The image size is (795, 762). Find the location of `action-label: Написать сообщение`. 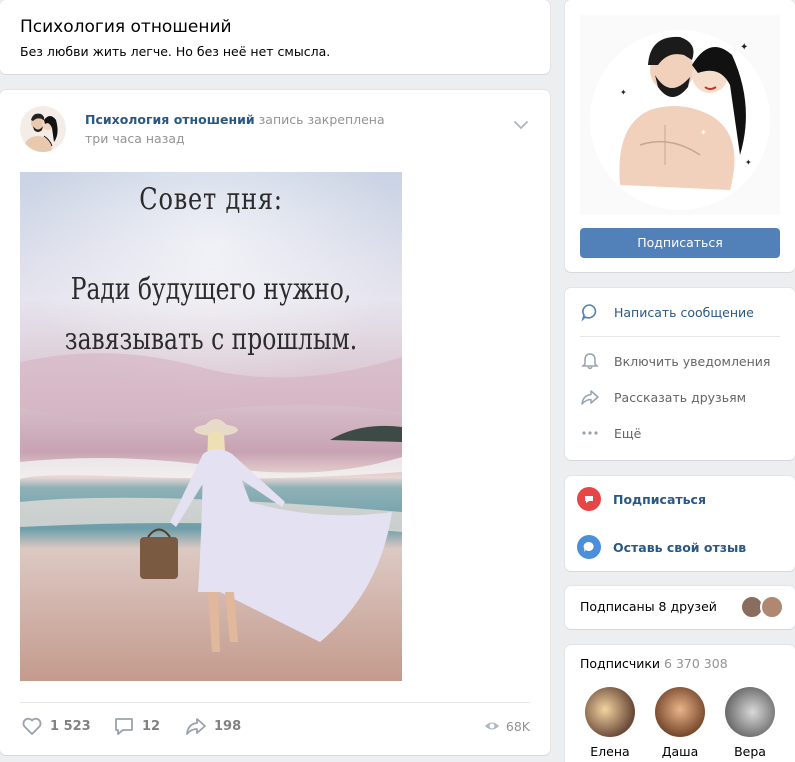

action-label: Написать сообщение is located at coordinates (684, 312).